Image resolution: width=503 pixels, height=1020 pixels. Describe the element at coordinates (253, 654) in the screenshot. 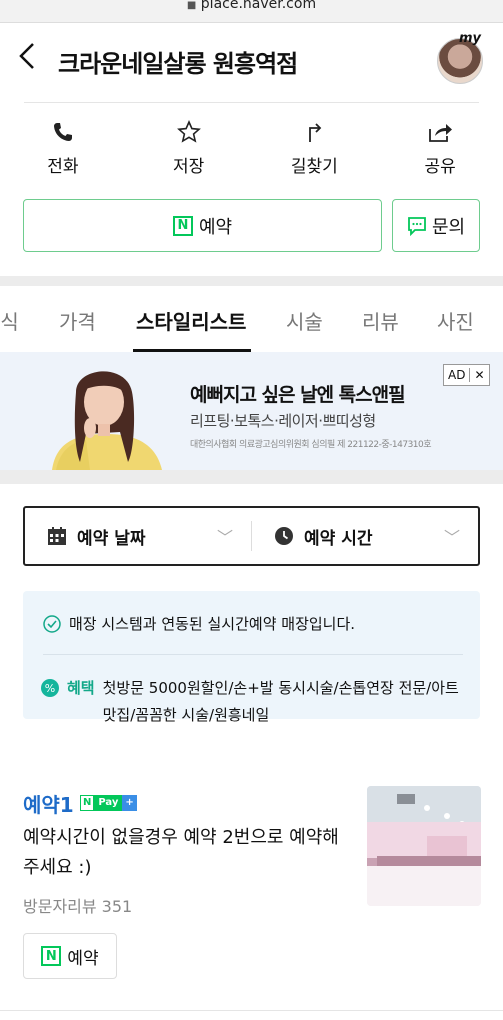

I see `info-divider` at that location.